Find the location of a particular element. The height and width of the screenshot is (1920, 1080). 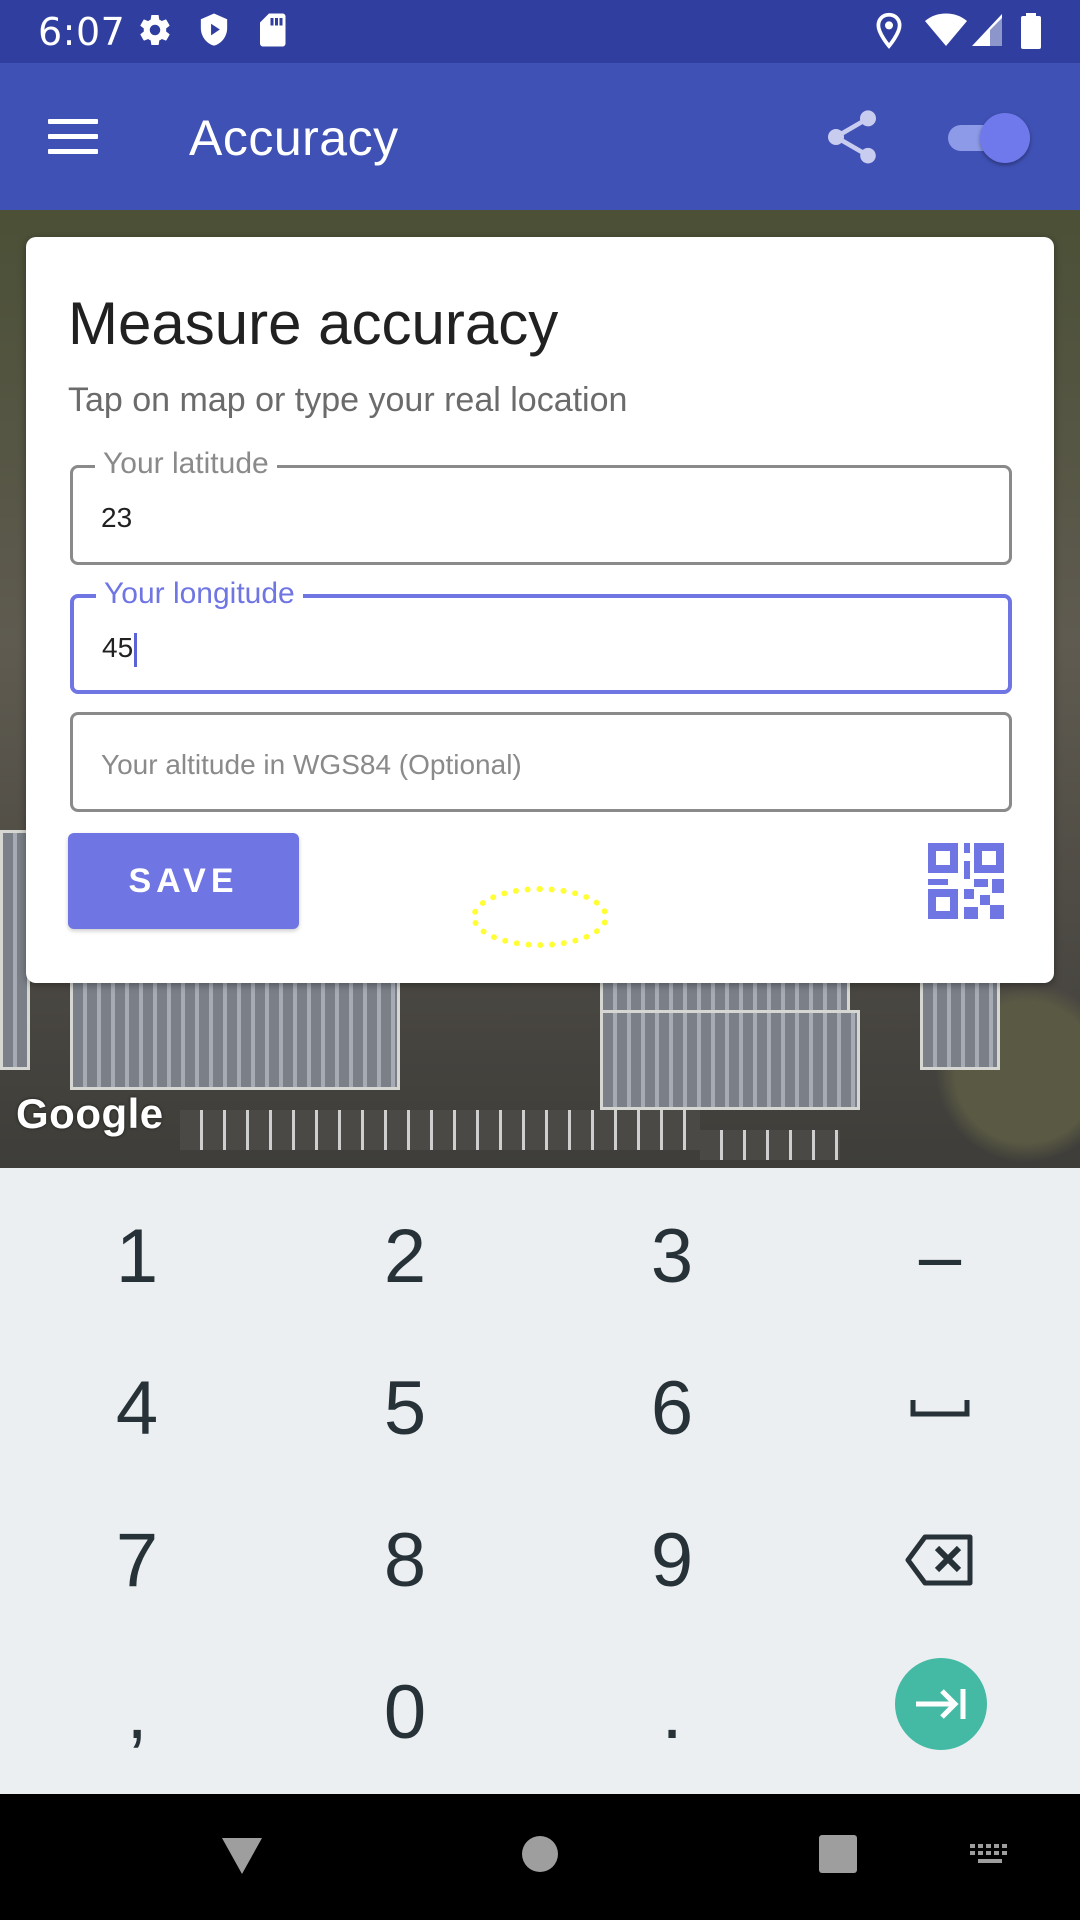

wifi-icon is located at coordinates (946, 29).